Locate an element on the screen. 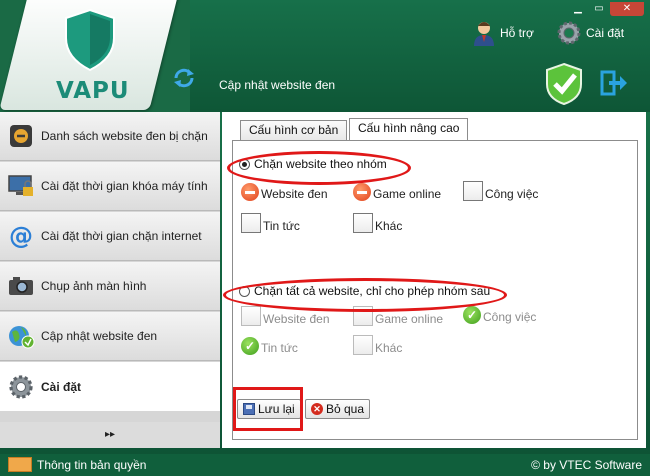 This screenshot has height=476, width=650. allow-option-blacklist: Website đen is located at coordinates (285, 316).